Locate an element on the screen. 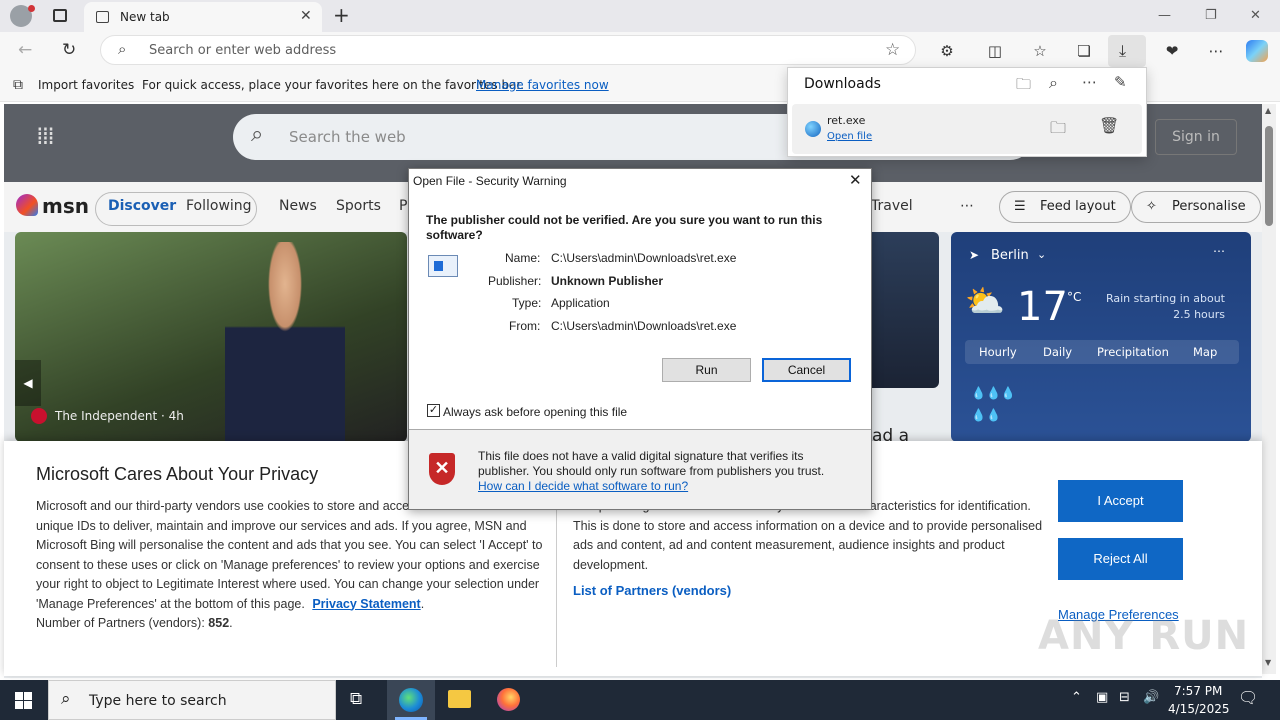  favorite-star-icon: ☆ is located at coordinates (892, 50).